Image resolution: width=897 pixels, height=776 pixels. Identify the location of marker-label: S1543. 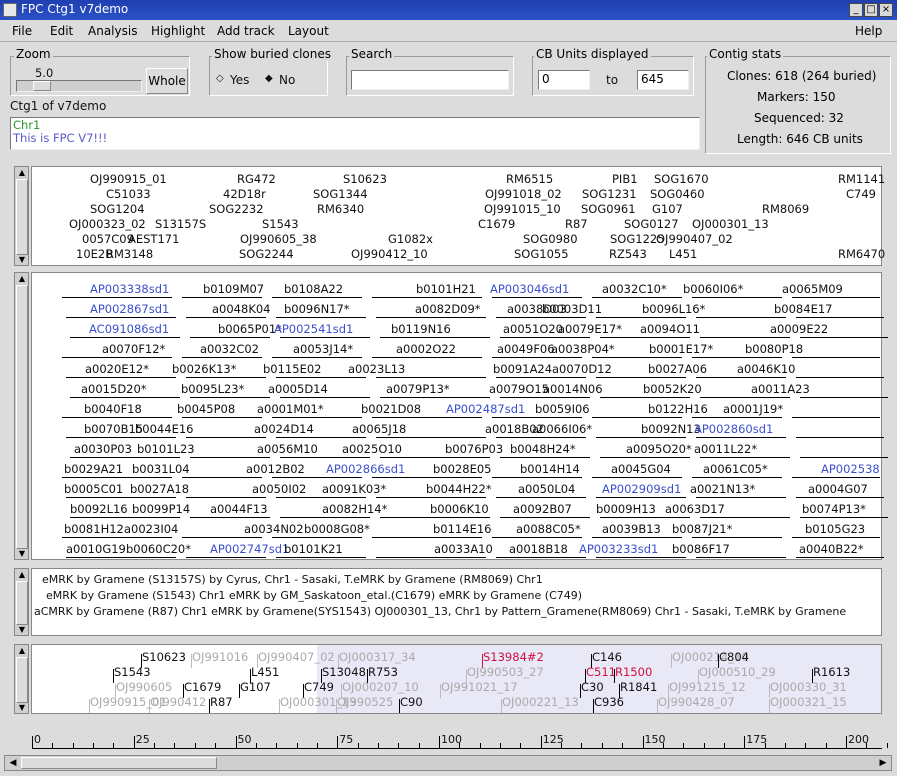
(280, 224).